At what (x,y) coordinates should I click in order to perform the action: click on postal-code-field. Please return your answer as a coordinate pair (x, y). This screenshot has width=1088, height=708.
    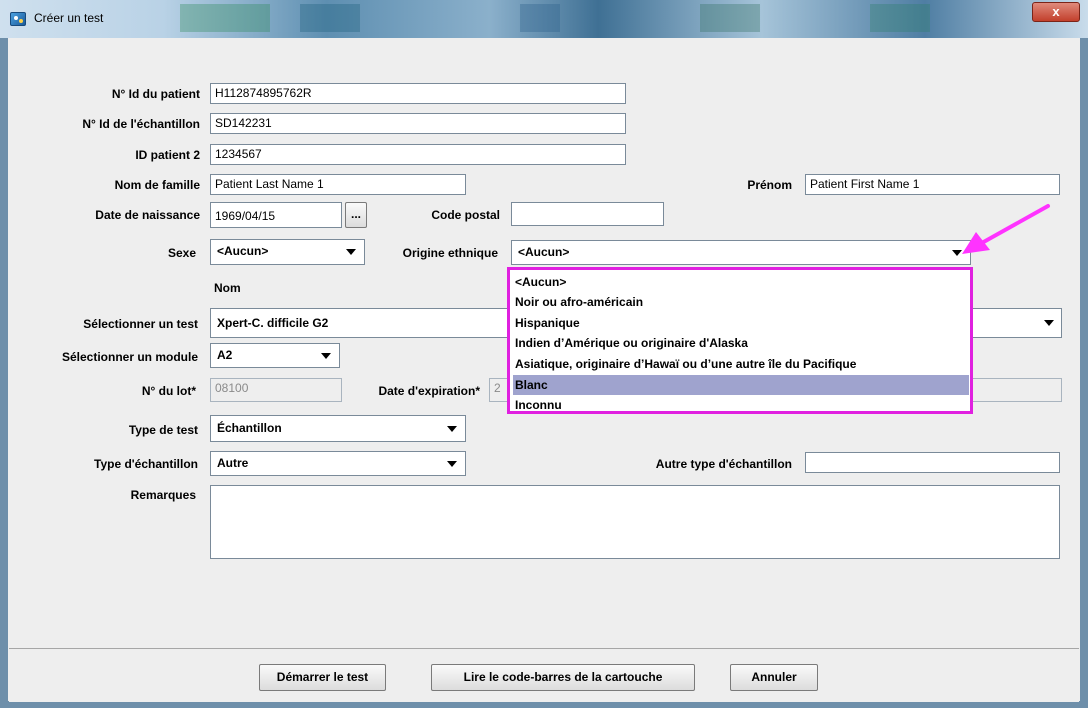
    Looking at the image, I should click on (587, 214).